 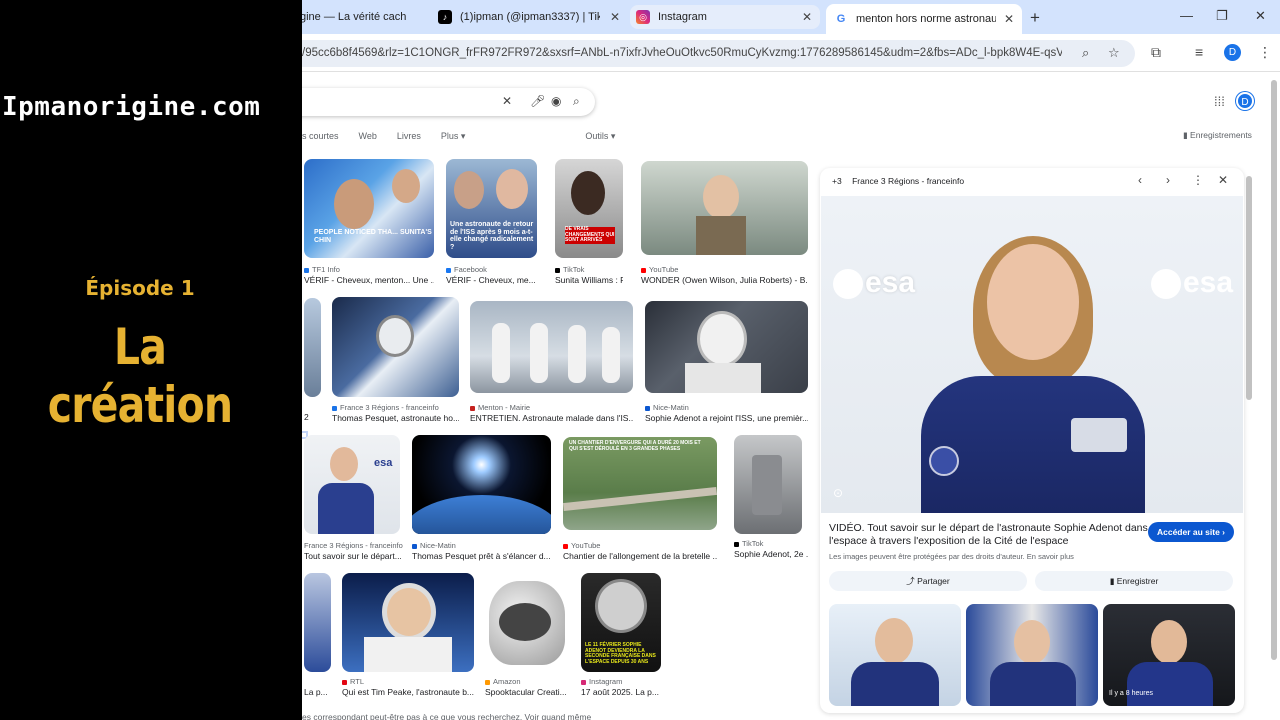 What do you see at coordinates (1199, 52) in the screenshot?
I see `media-control-icon: ≡` at bounding box center [1199, 52].